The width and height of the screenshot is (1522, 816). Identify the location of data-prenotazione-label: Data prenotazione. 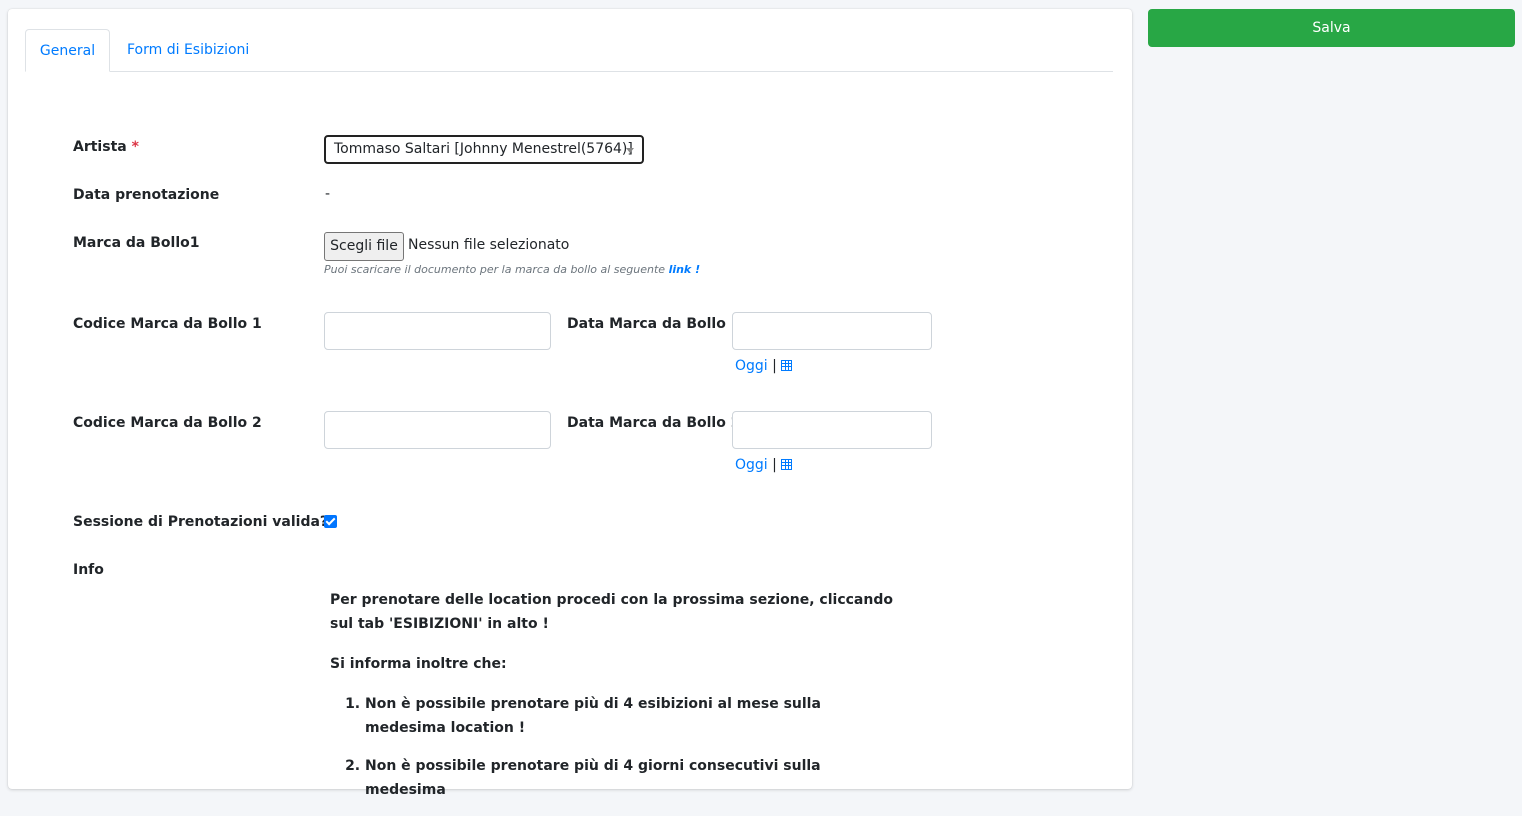
(146, 195).